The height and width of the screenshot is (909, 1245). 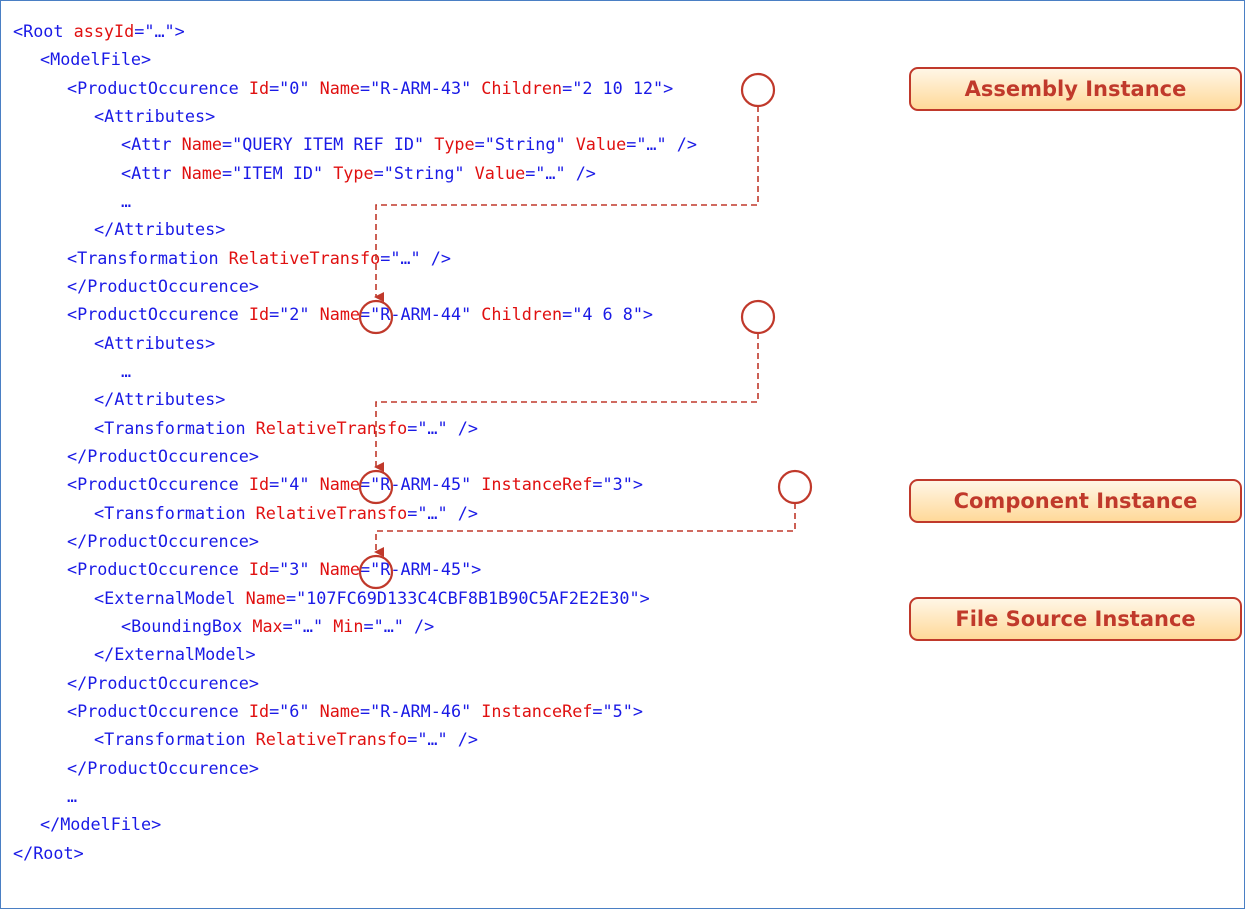 What do you see at coordinates (294, 87) in the screenshot?
I see `xml-markup: ="0"` at bounding box center [294, 87].